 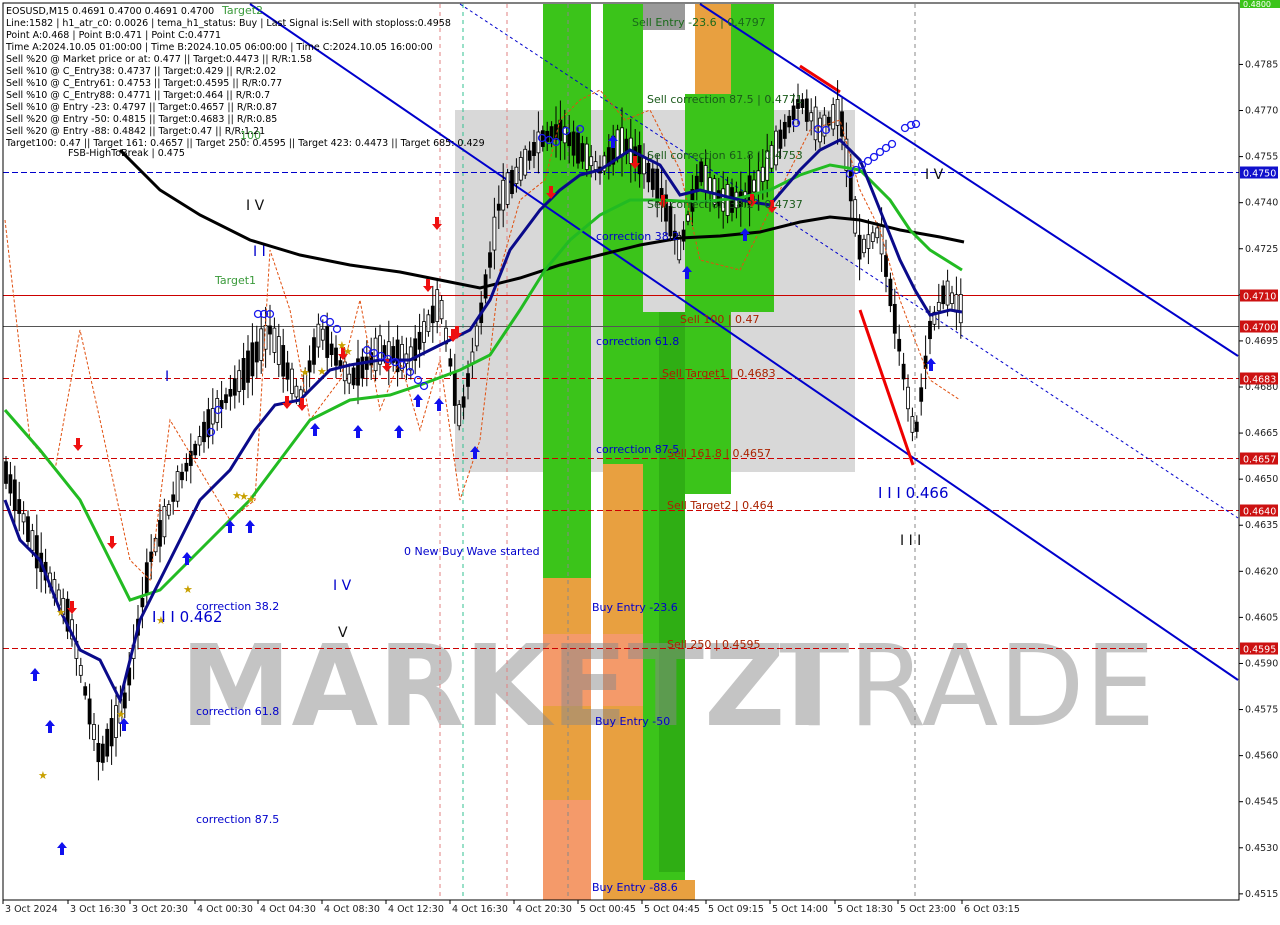 I want to click on sell-arrow-icon, so click(x=112, y=542).